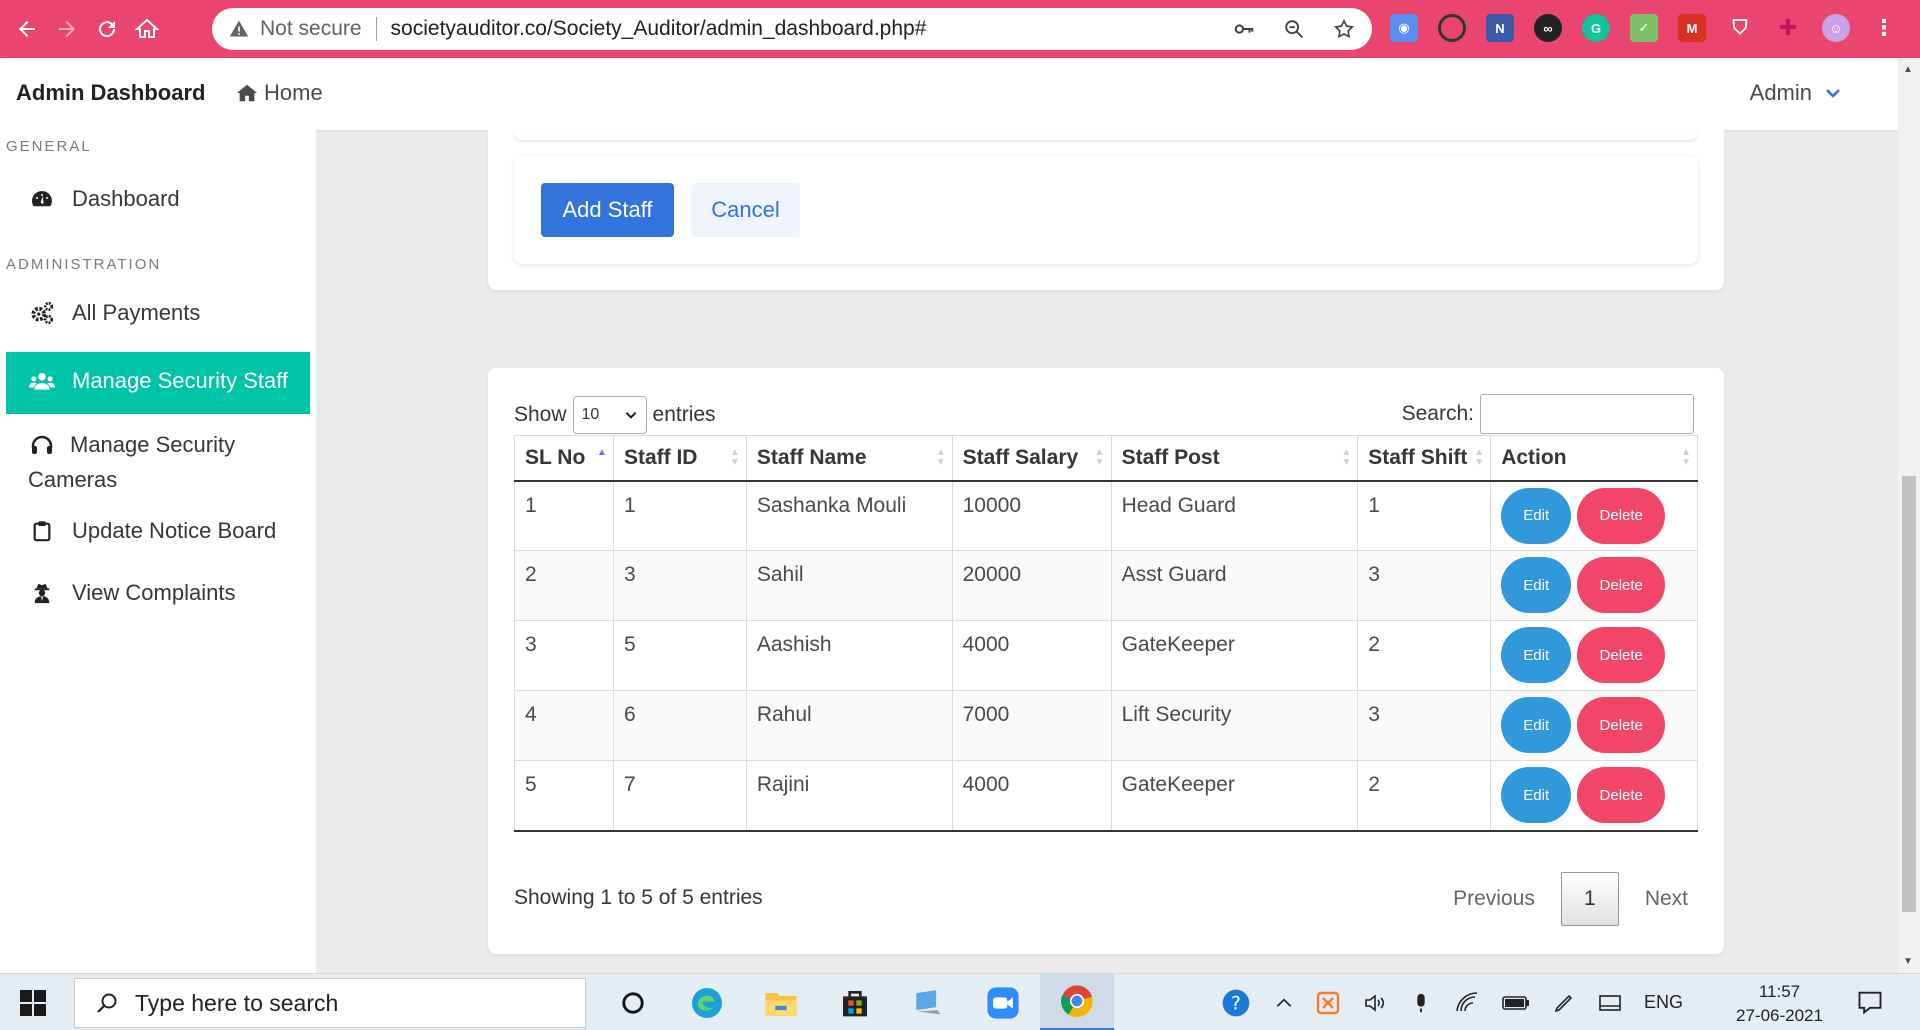 The image size is (1920, 1030). I want to click on notification-icon, so click(1870, 1002).